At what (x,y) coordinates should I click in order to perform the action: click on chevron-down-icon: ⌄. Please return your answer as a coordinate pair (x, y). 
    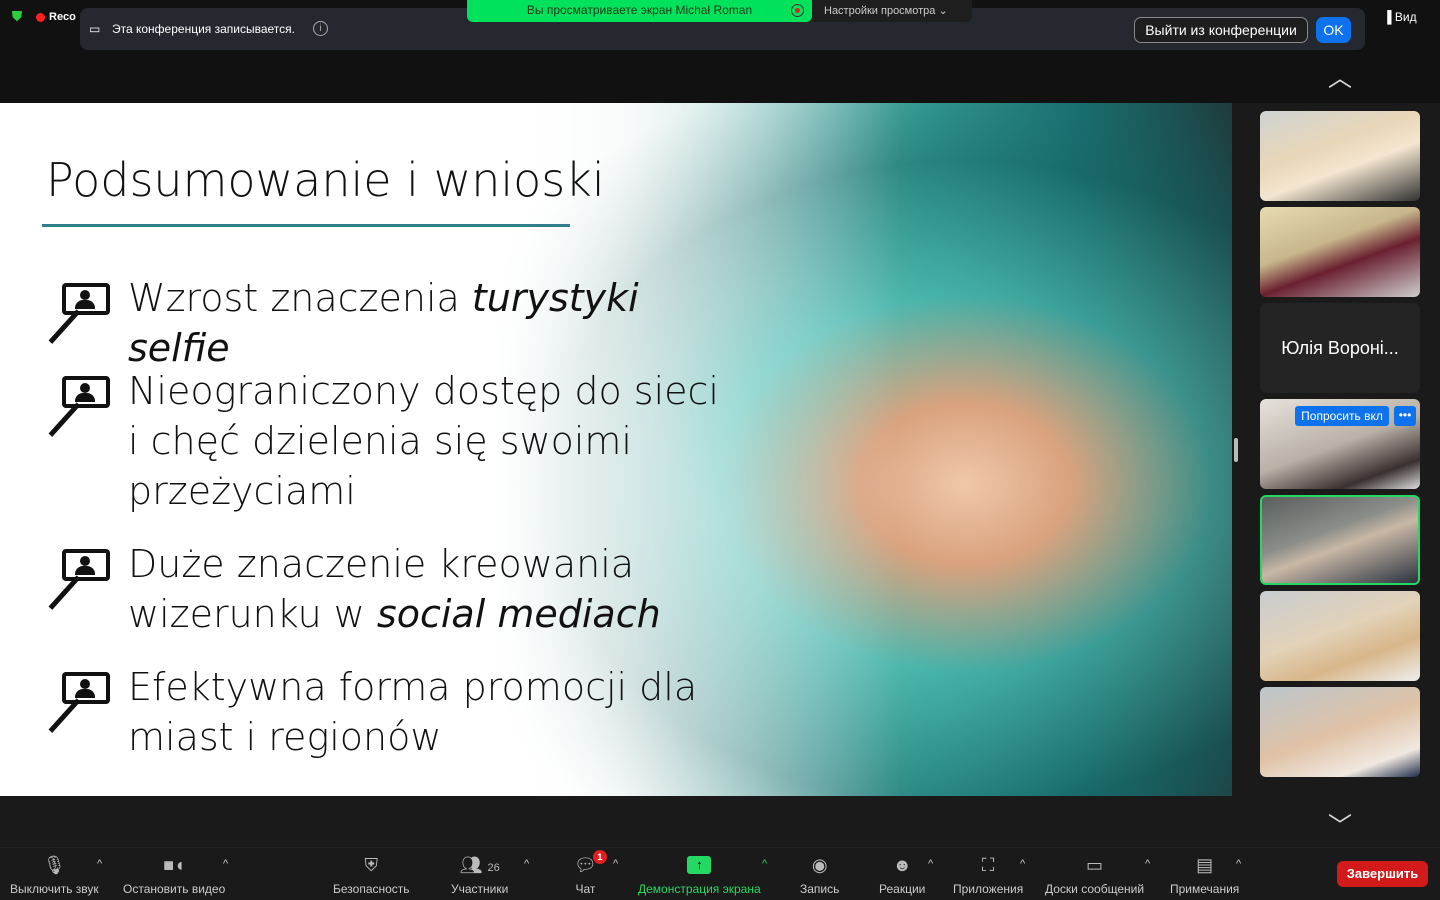
    Looking at the image, I should click on (943, 11).